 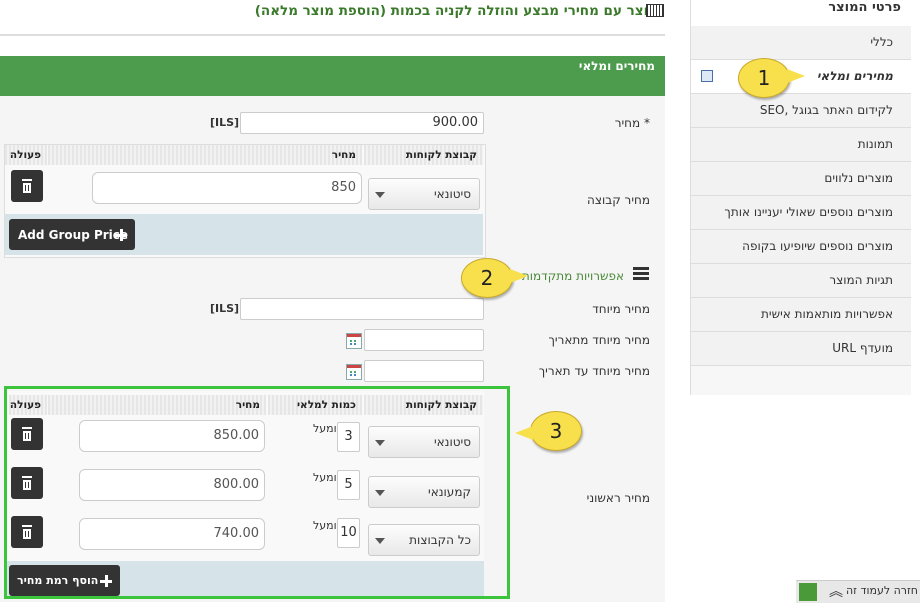 I want to click on price-label: מחיר *, so click(x=632, y=123).